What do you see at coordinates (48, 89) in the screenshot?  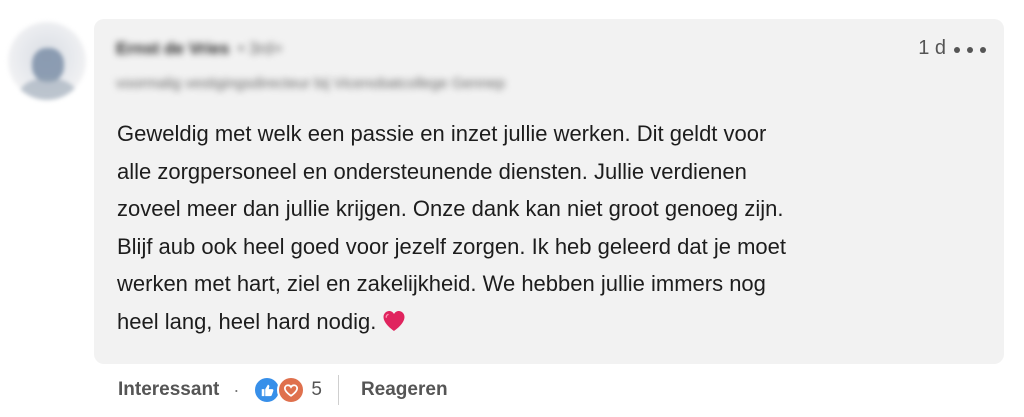 I see `avatar-shoulders` at bounding box center [48, 89].